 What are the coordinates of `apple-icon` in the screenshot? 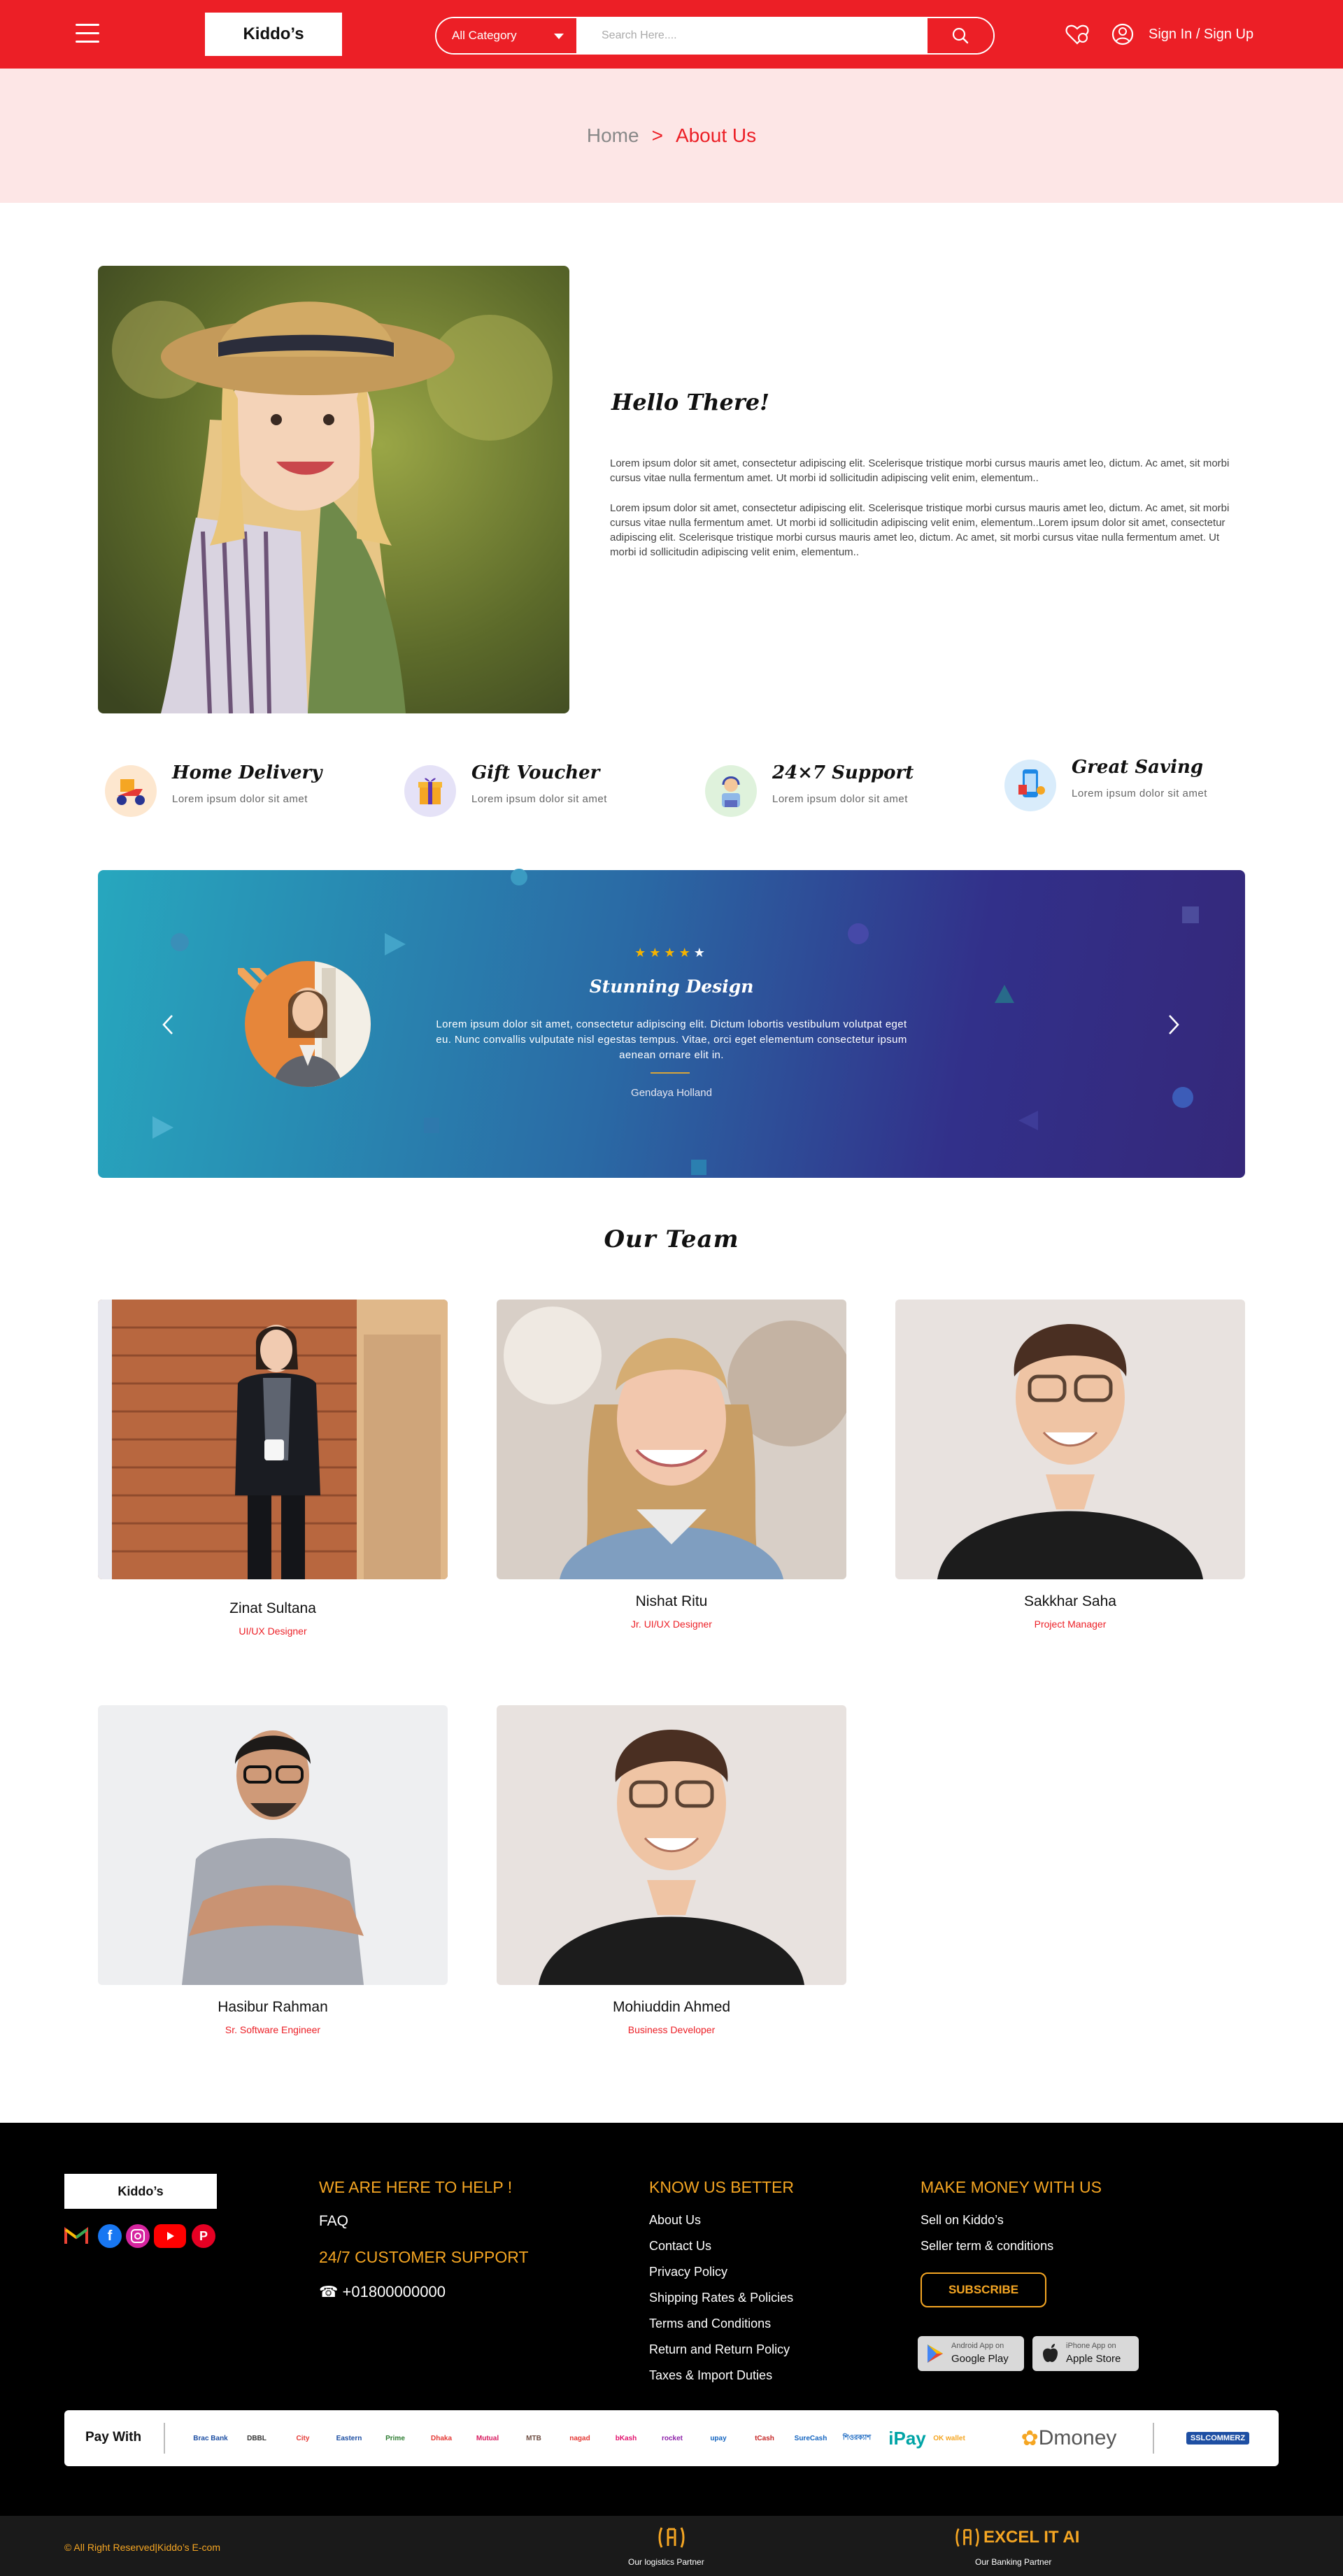 It's located at (1050, 2353).